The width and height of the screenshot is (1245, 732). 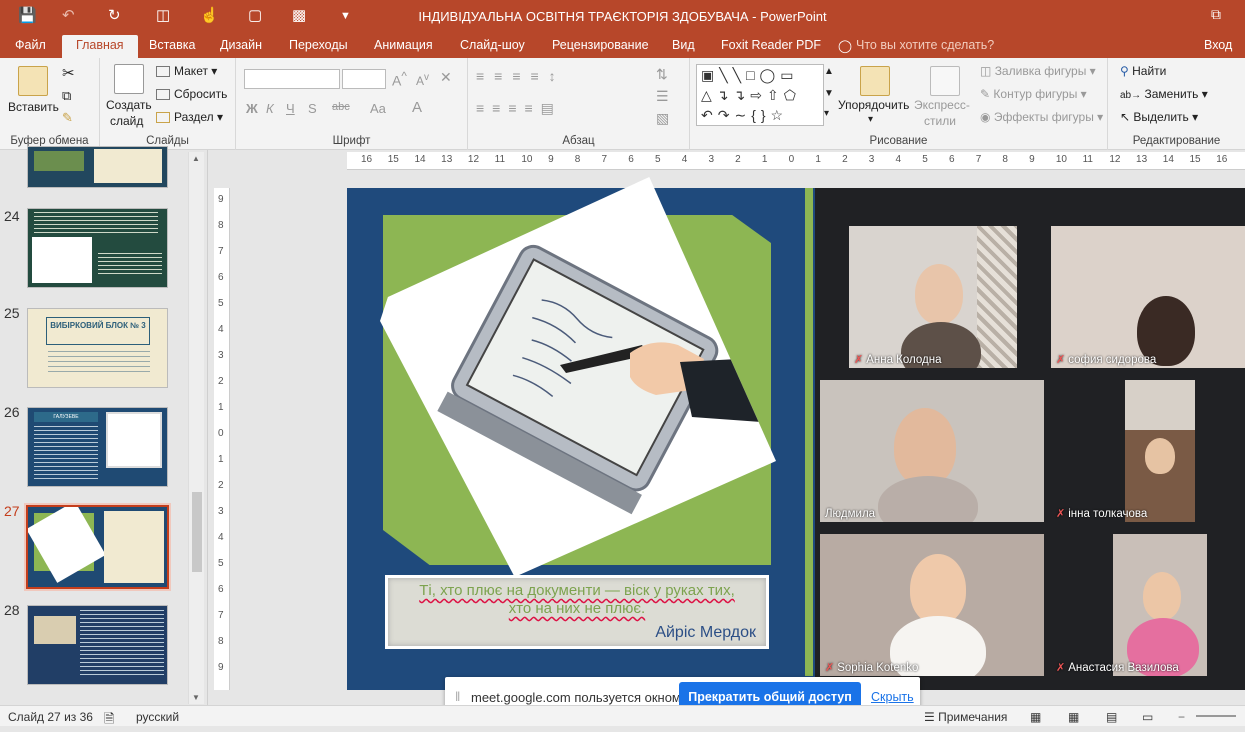 What do you see at coordinates (932, 605) in the screenshot?
I see `participant-tile-5: ✗ Sophia Kotenko` at bounding box center [932, 605].